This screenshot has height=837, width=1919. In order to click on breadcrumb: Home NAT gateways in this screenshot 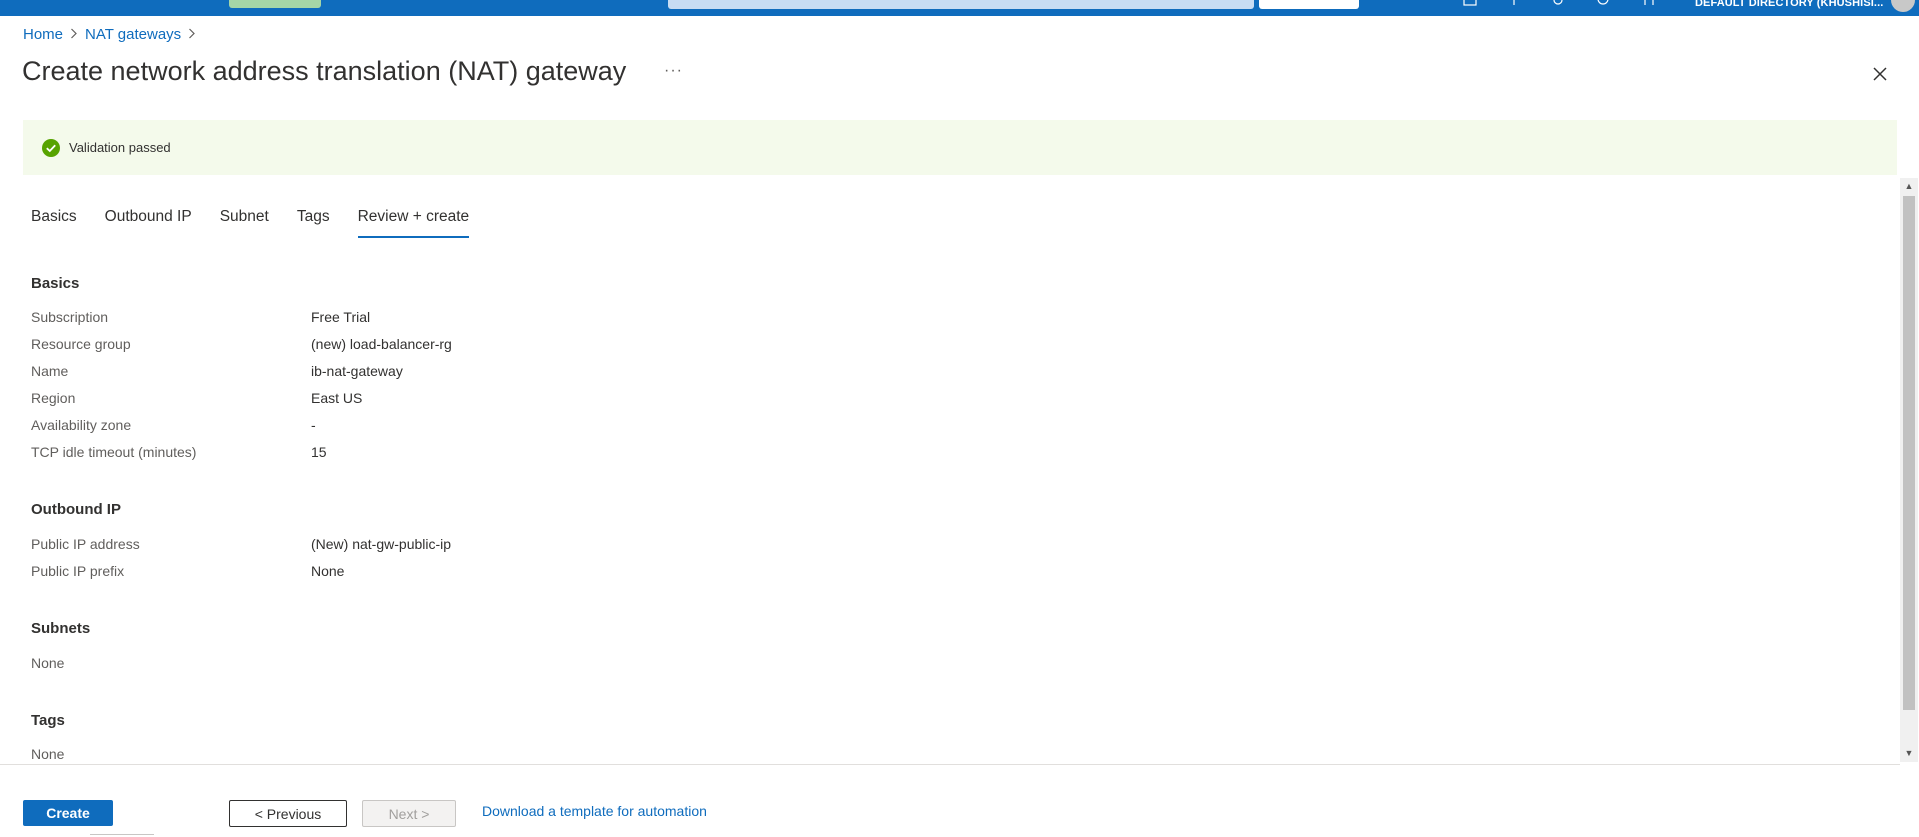, I will do `click(113, 34)`.